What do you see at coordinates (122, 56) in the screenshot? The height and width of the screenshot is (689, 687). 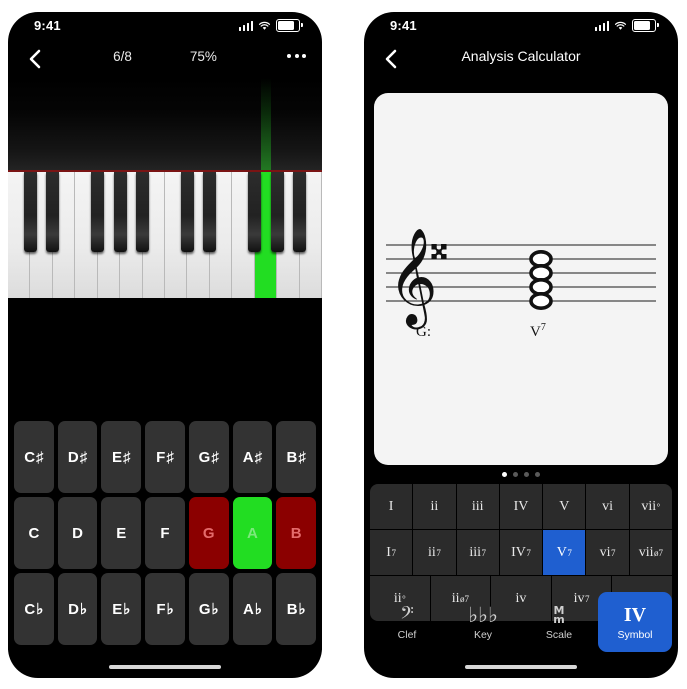 I see `measure-indicator: 6/8` at bounding box center [122, 56].